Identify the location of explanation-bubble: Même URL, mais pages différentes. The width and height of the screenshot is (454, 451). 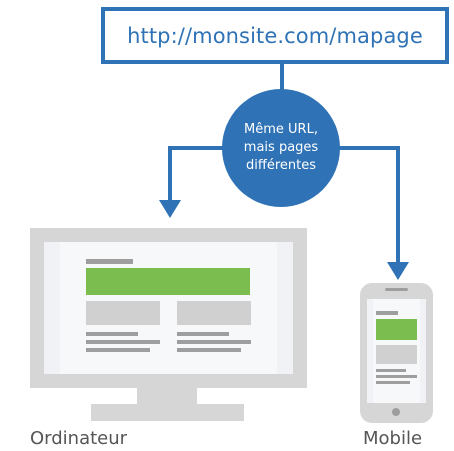
(281, 148).